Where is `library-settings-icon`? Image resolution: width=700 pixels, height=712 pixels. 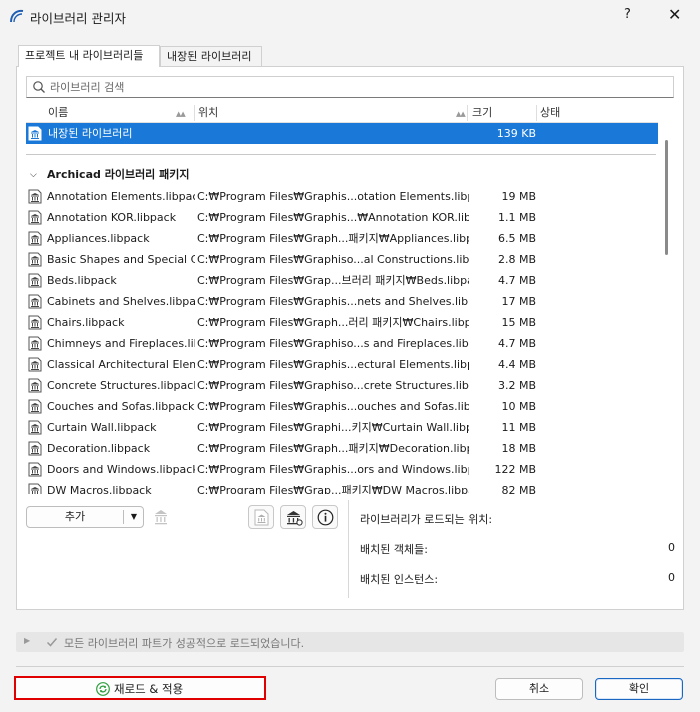 library-settings-icon is located at coordinates (295, 518).